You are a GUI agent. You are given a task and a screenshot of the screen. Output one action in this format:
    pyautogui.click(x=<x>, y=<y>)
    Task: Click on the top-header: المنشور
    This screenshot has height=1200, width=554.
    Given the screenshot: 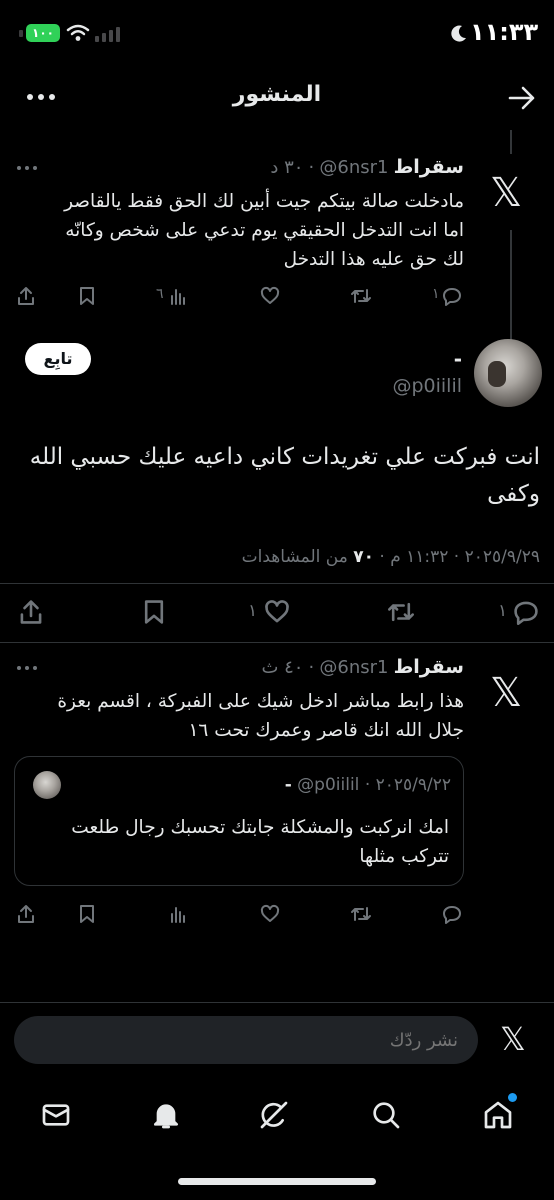 What is the action you would take?
    pyautogui.click(x=277, y=100)
    